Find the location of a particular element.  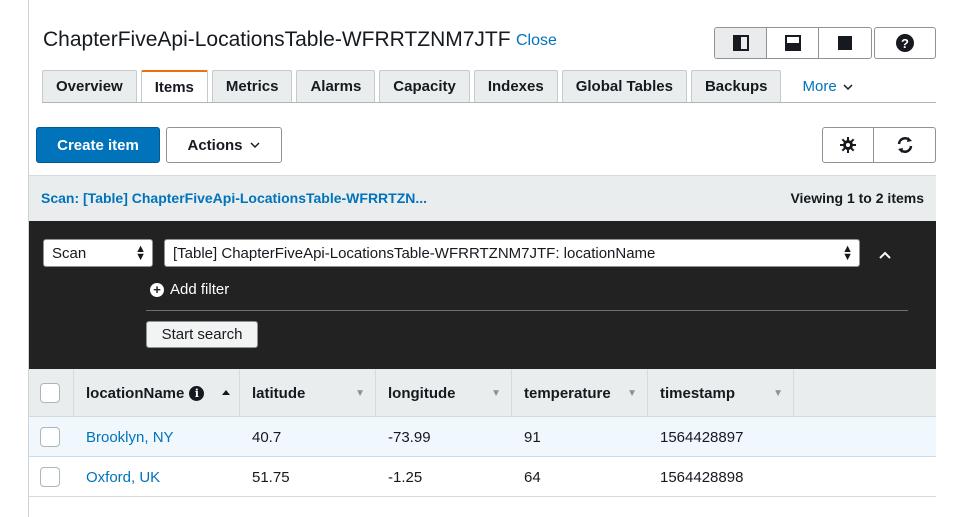

layout-split-vertical-button is located at coordinates (741, 43).